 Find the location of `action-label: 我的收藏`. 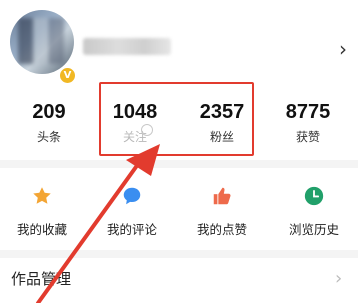

action-label: 我的收藏 is located at coordinates (41, 229).